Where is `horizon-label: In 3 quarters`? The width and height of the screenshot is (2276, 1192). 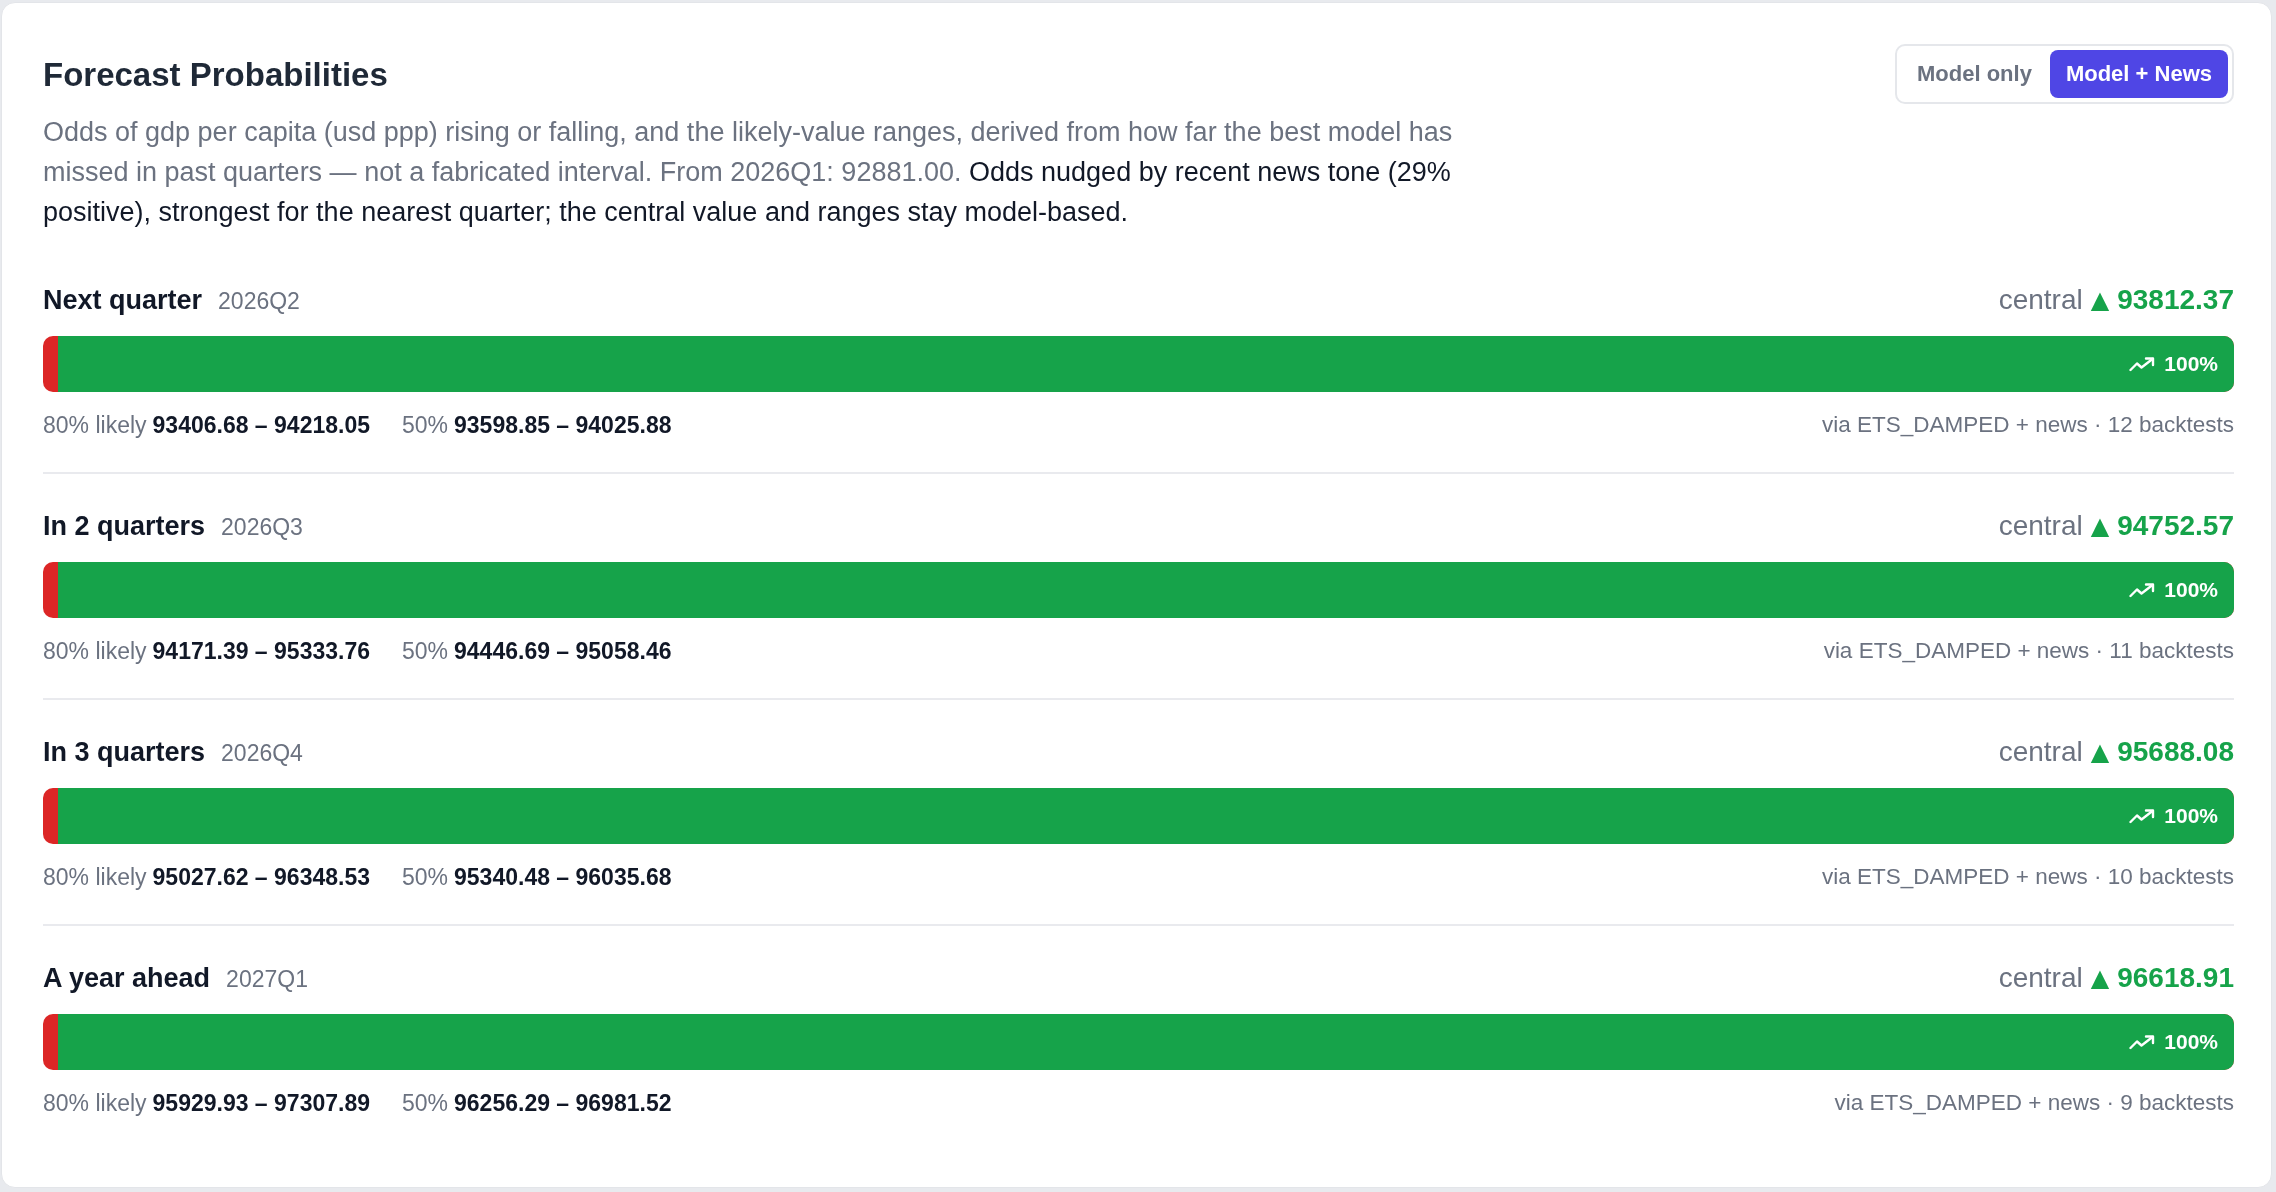
horizon-label: In 3 quarters is located at coordinates (124, 752).